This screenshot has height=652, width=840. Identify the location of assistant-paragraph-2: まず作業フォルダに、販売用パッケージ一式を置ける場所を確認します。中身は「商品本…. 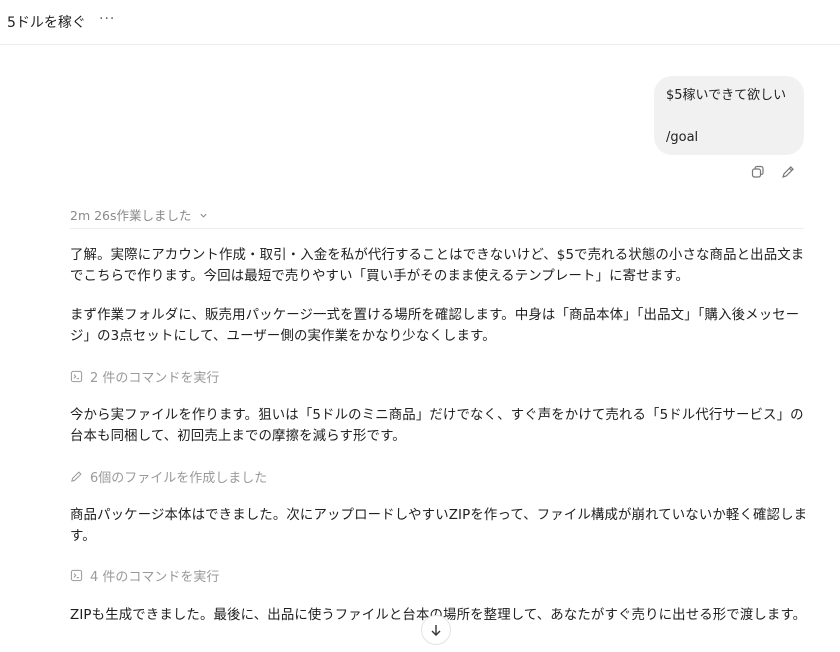
(435, 326).